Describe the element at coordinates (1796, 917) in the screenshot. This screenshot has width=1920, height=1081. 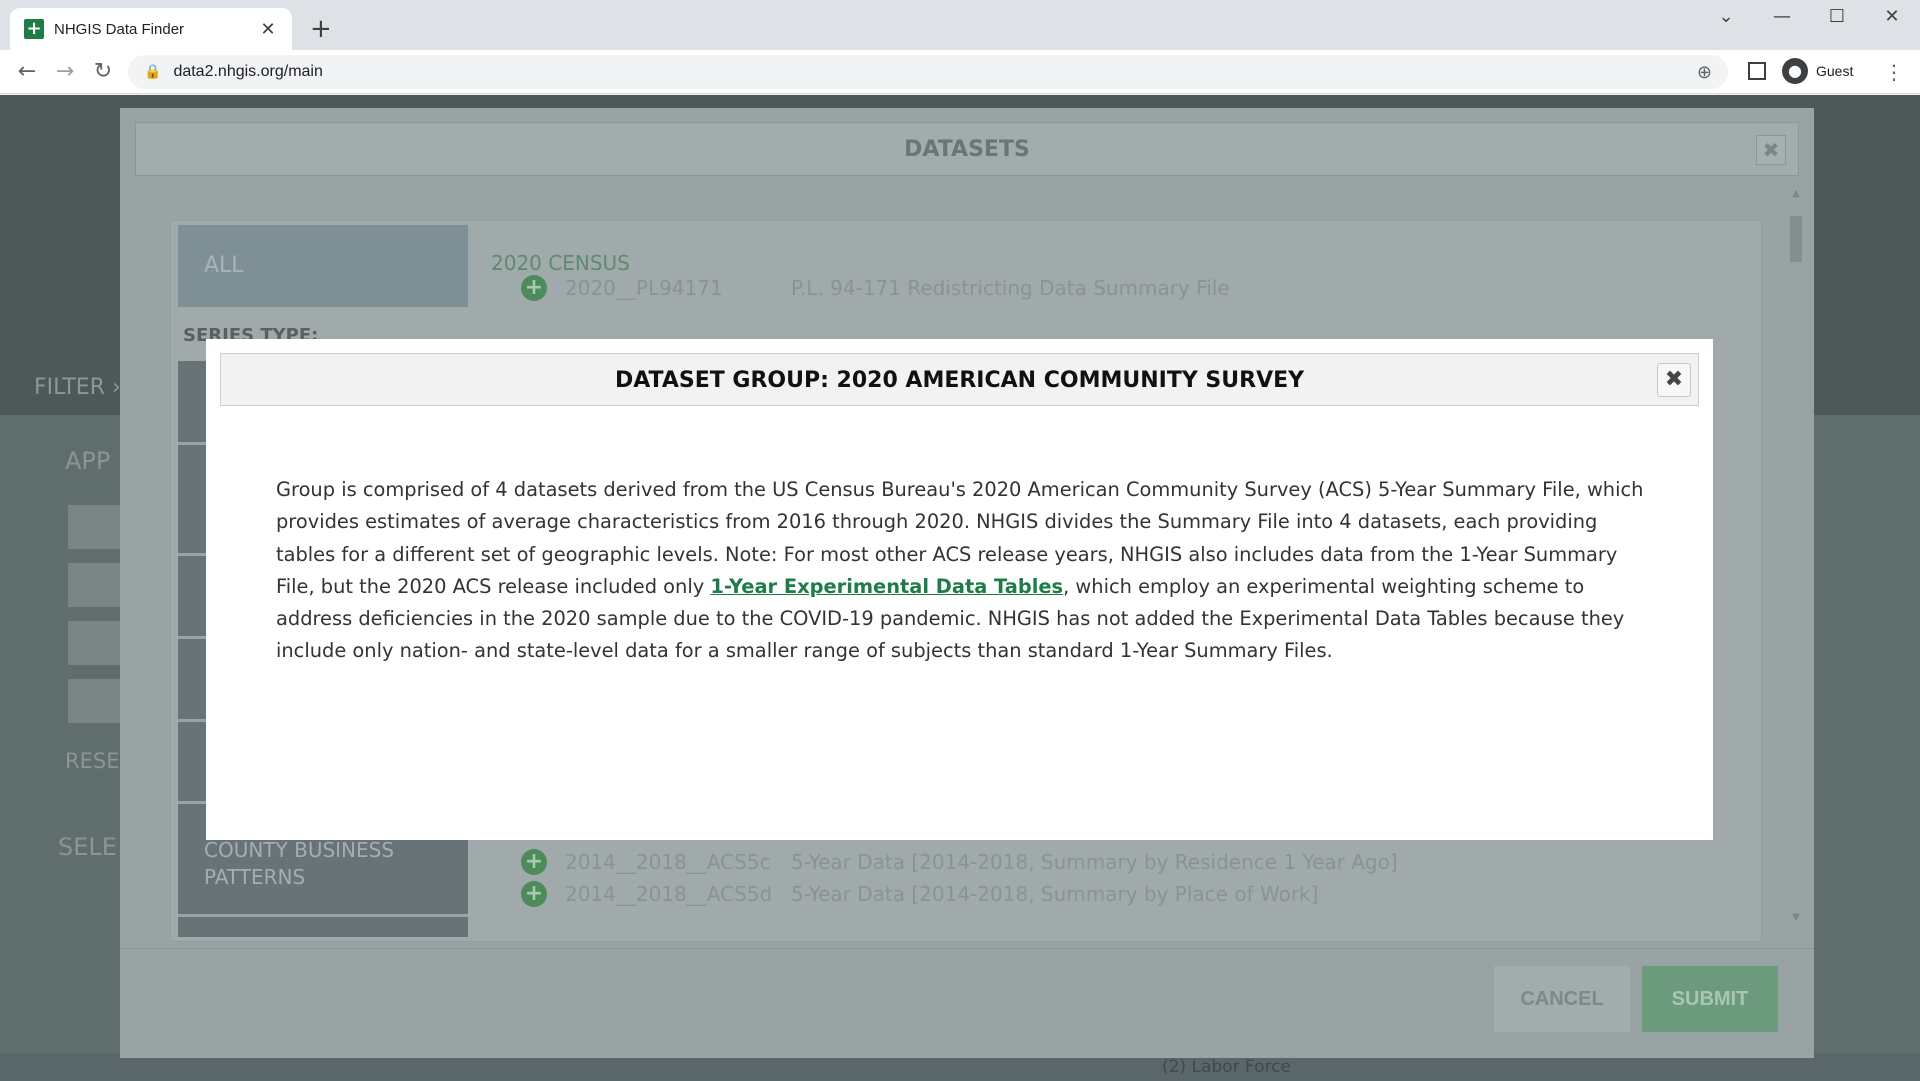
I see `scroll-down-icon: ▼` at that location.